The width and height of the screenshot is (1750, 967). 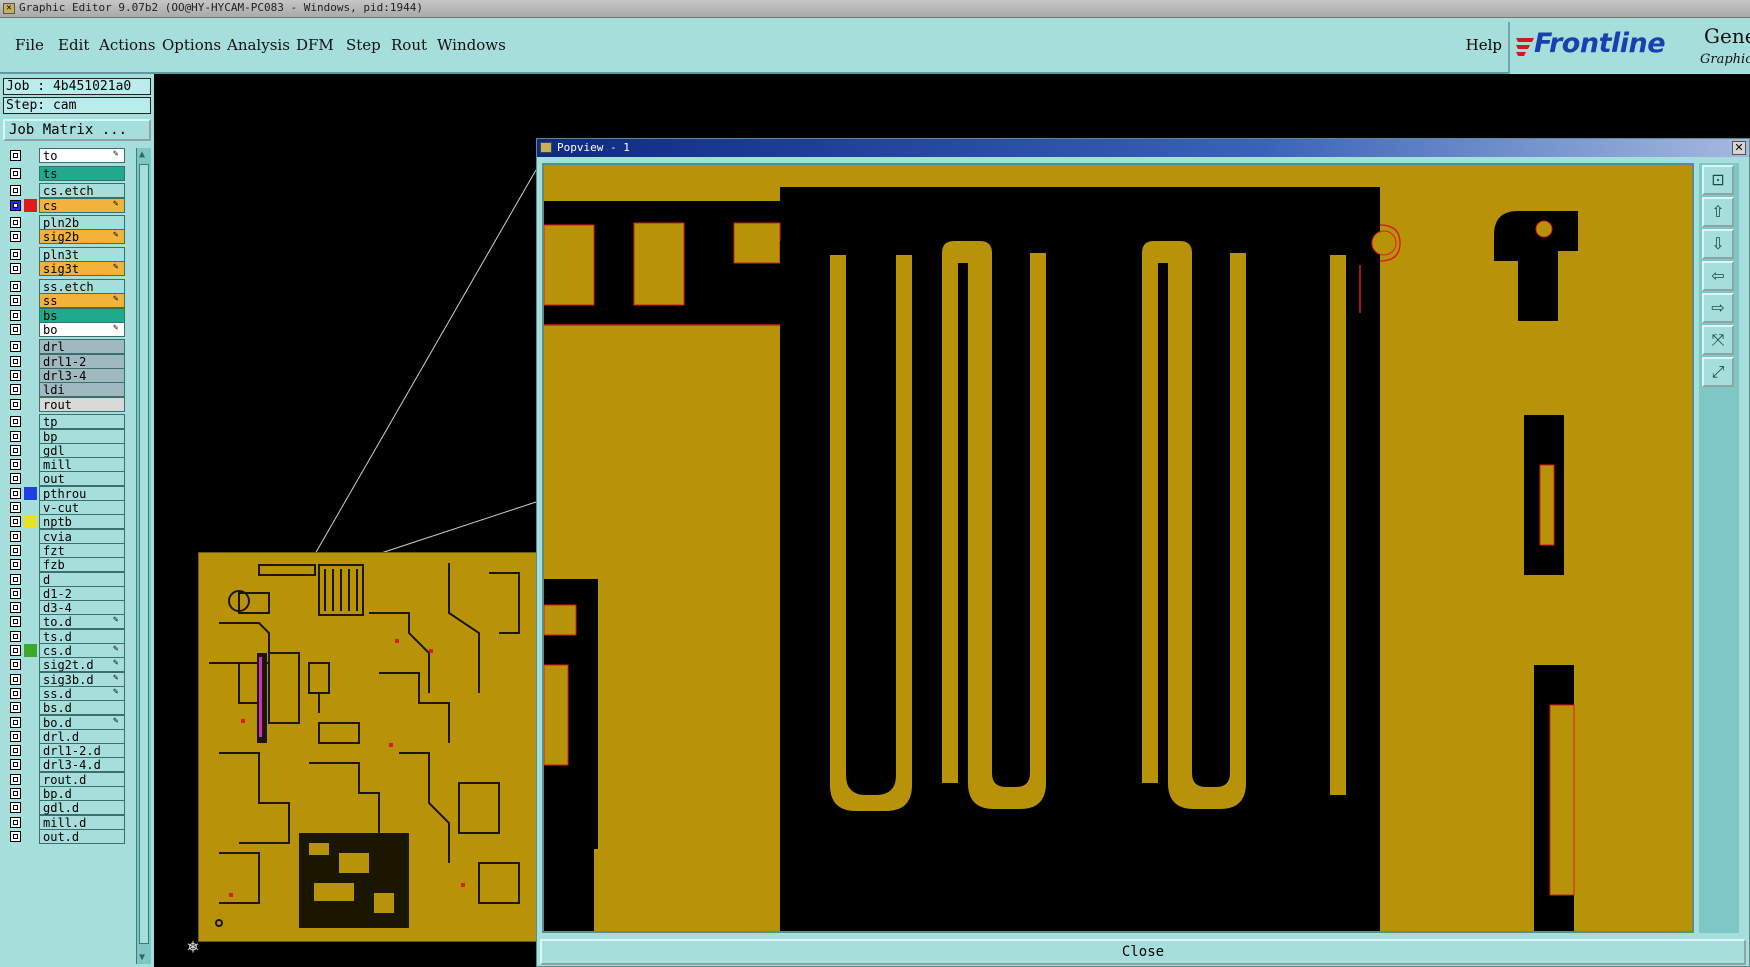 I want to click on layer-row: cs.etch, so click(x=65, y=191).